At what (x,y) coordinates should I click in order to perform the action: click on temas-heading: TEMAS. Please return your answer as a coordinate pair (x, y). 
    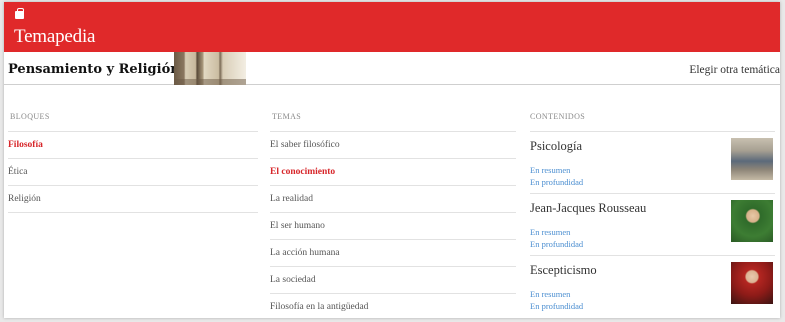
    Looking at the image, I should click on (287, 116).